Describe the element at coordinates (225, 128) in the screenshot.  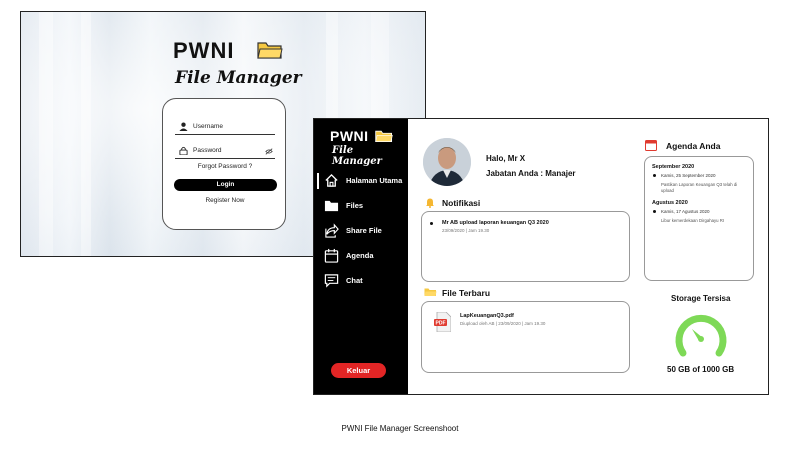
I see `username-field: Username` at that location.